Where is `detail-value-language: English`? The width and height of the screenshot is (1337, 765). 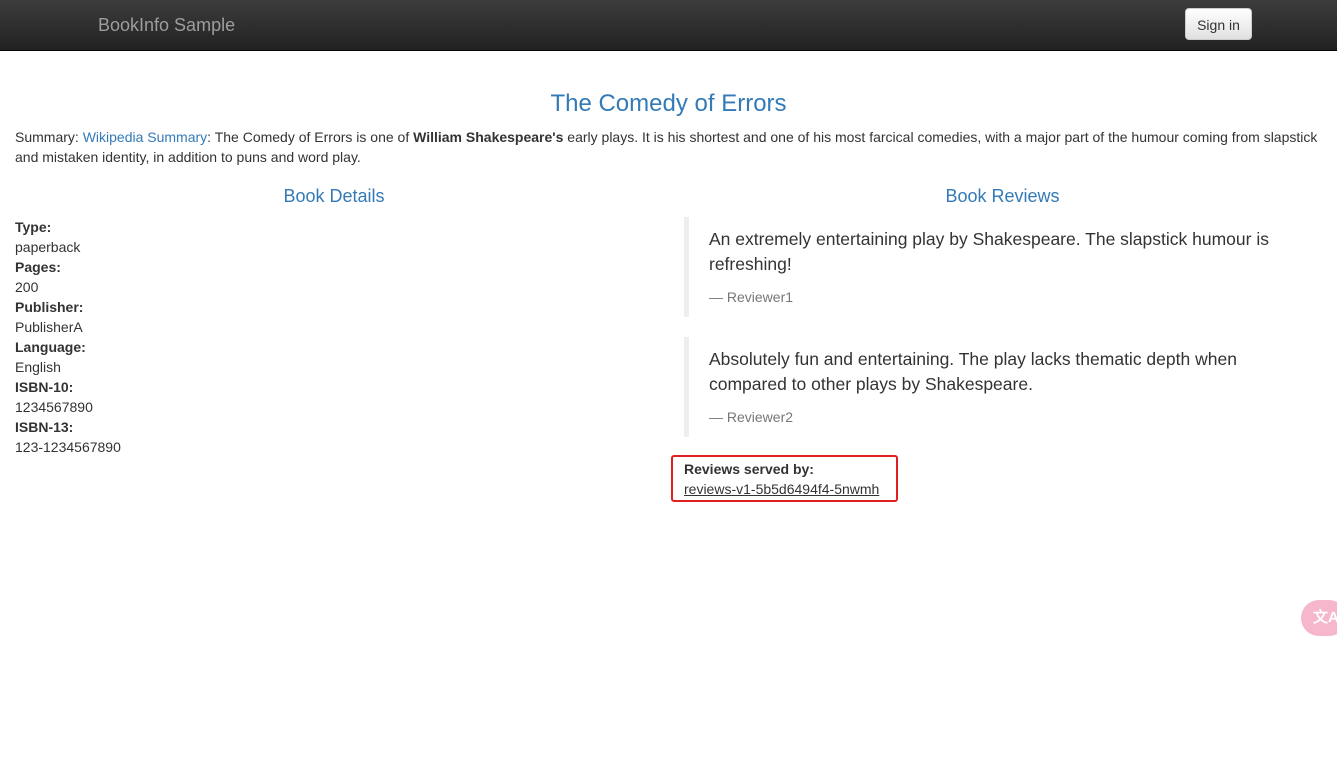
detail-value-language: English is located at coordinates (38, 367).